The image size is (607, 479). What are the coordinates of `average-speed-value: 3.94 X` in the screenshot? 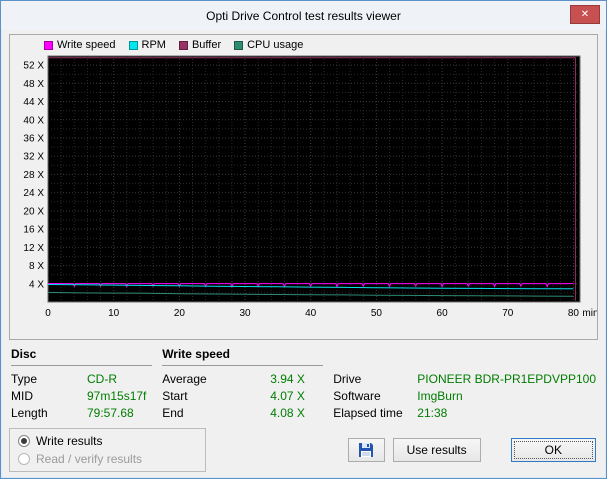 It's located at (287, 378).